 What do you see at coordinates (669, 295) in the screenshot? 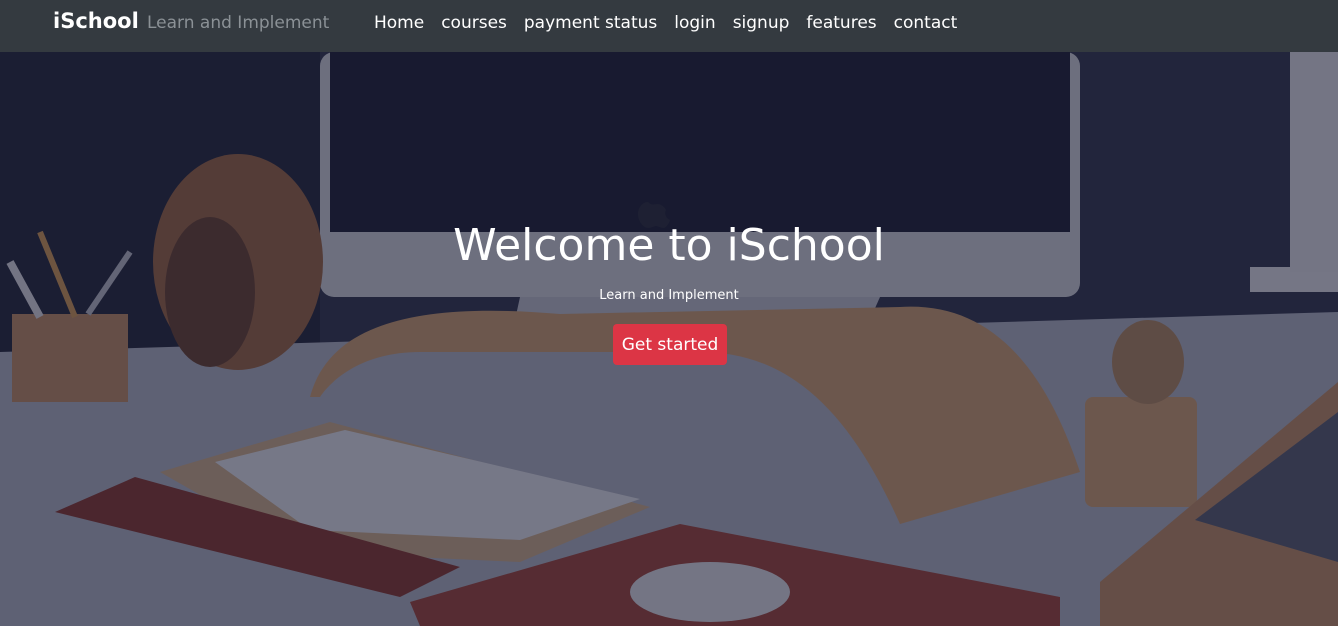
I see `hero-subtitle: Learn and Implement` at bounding box center [669, 295].